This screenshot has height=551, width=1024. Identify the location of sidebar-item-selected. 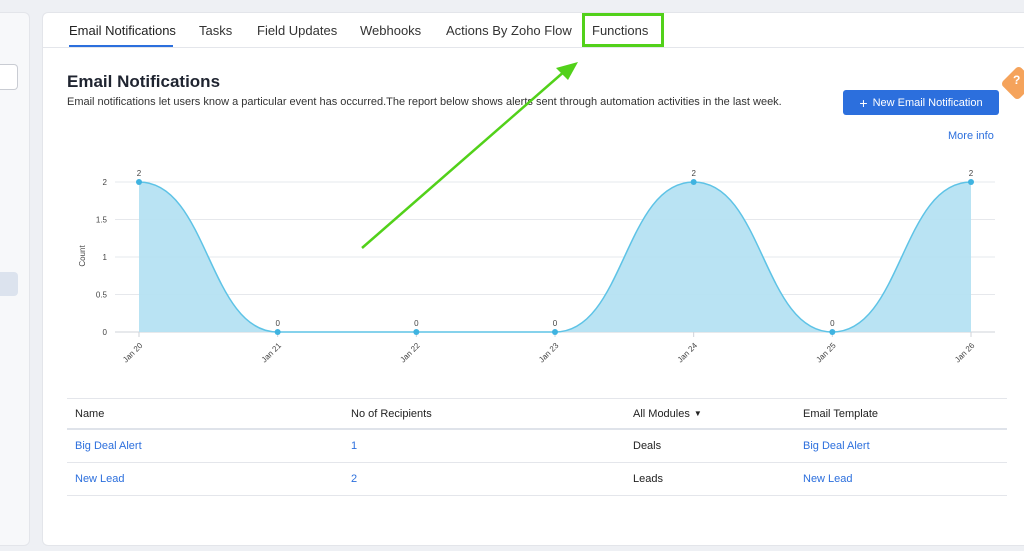
(9, 284).